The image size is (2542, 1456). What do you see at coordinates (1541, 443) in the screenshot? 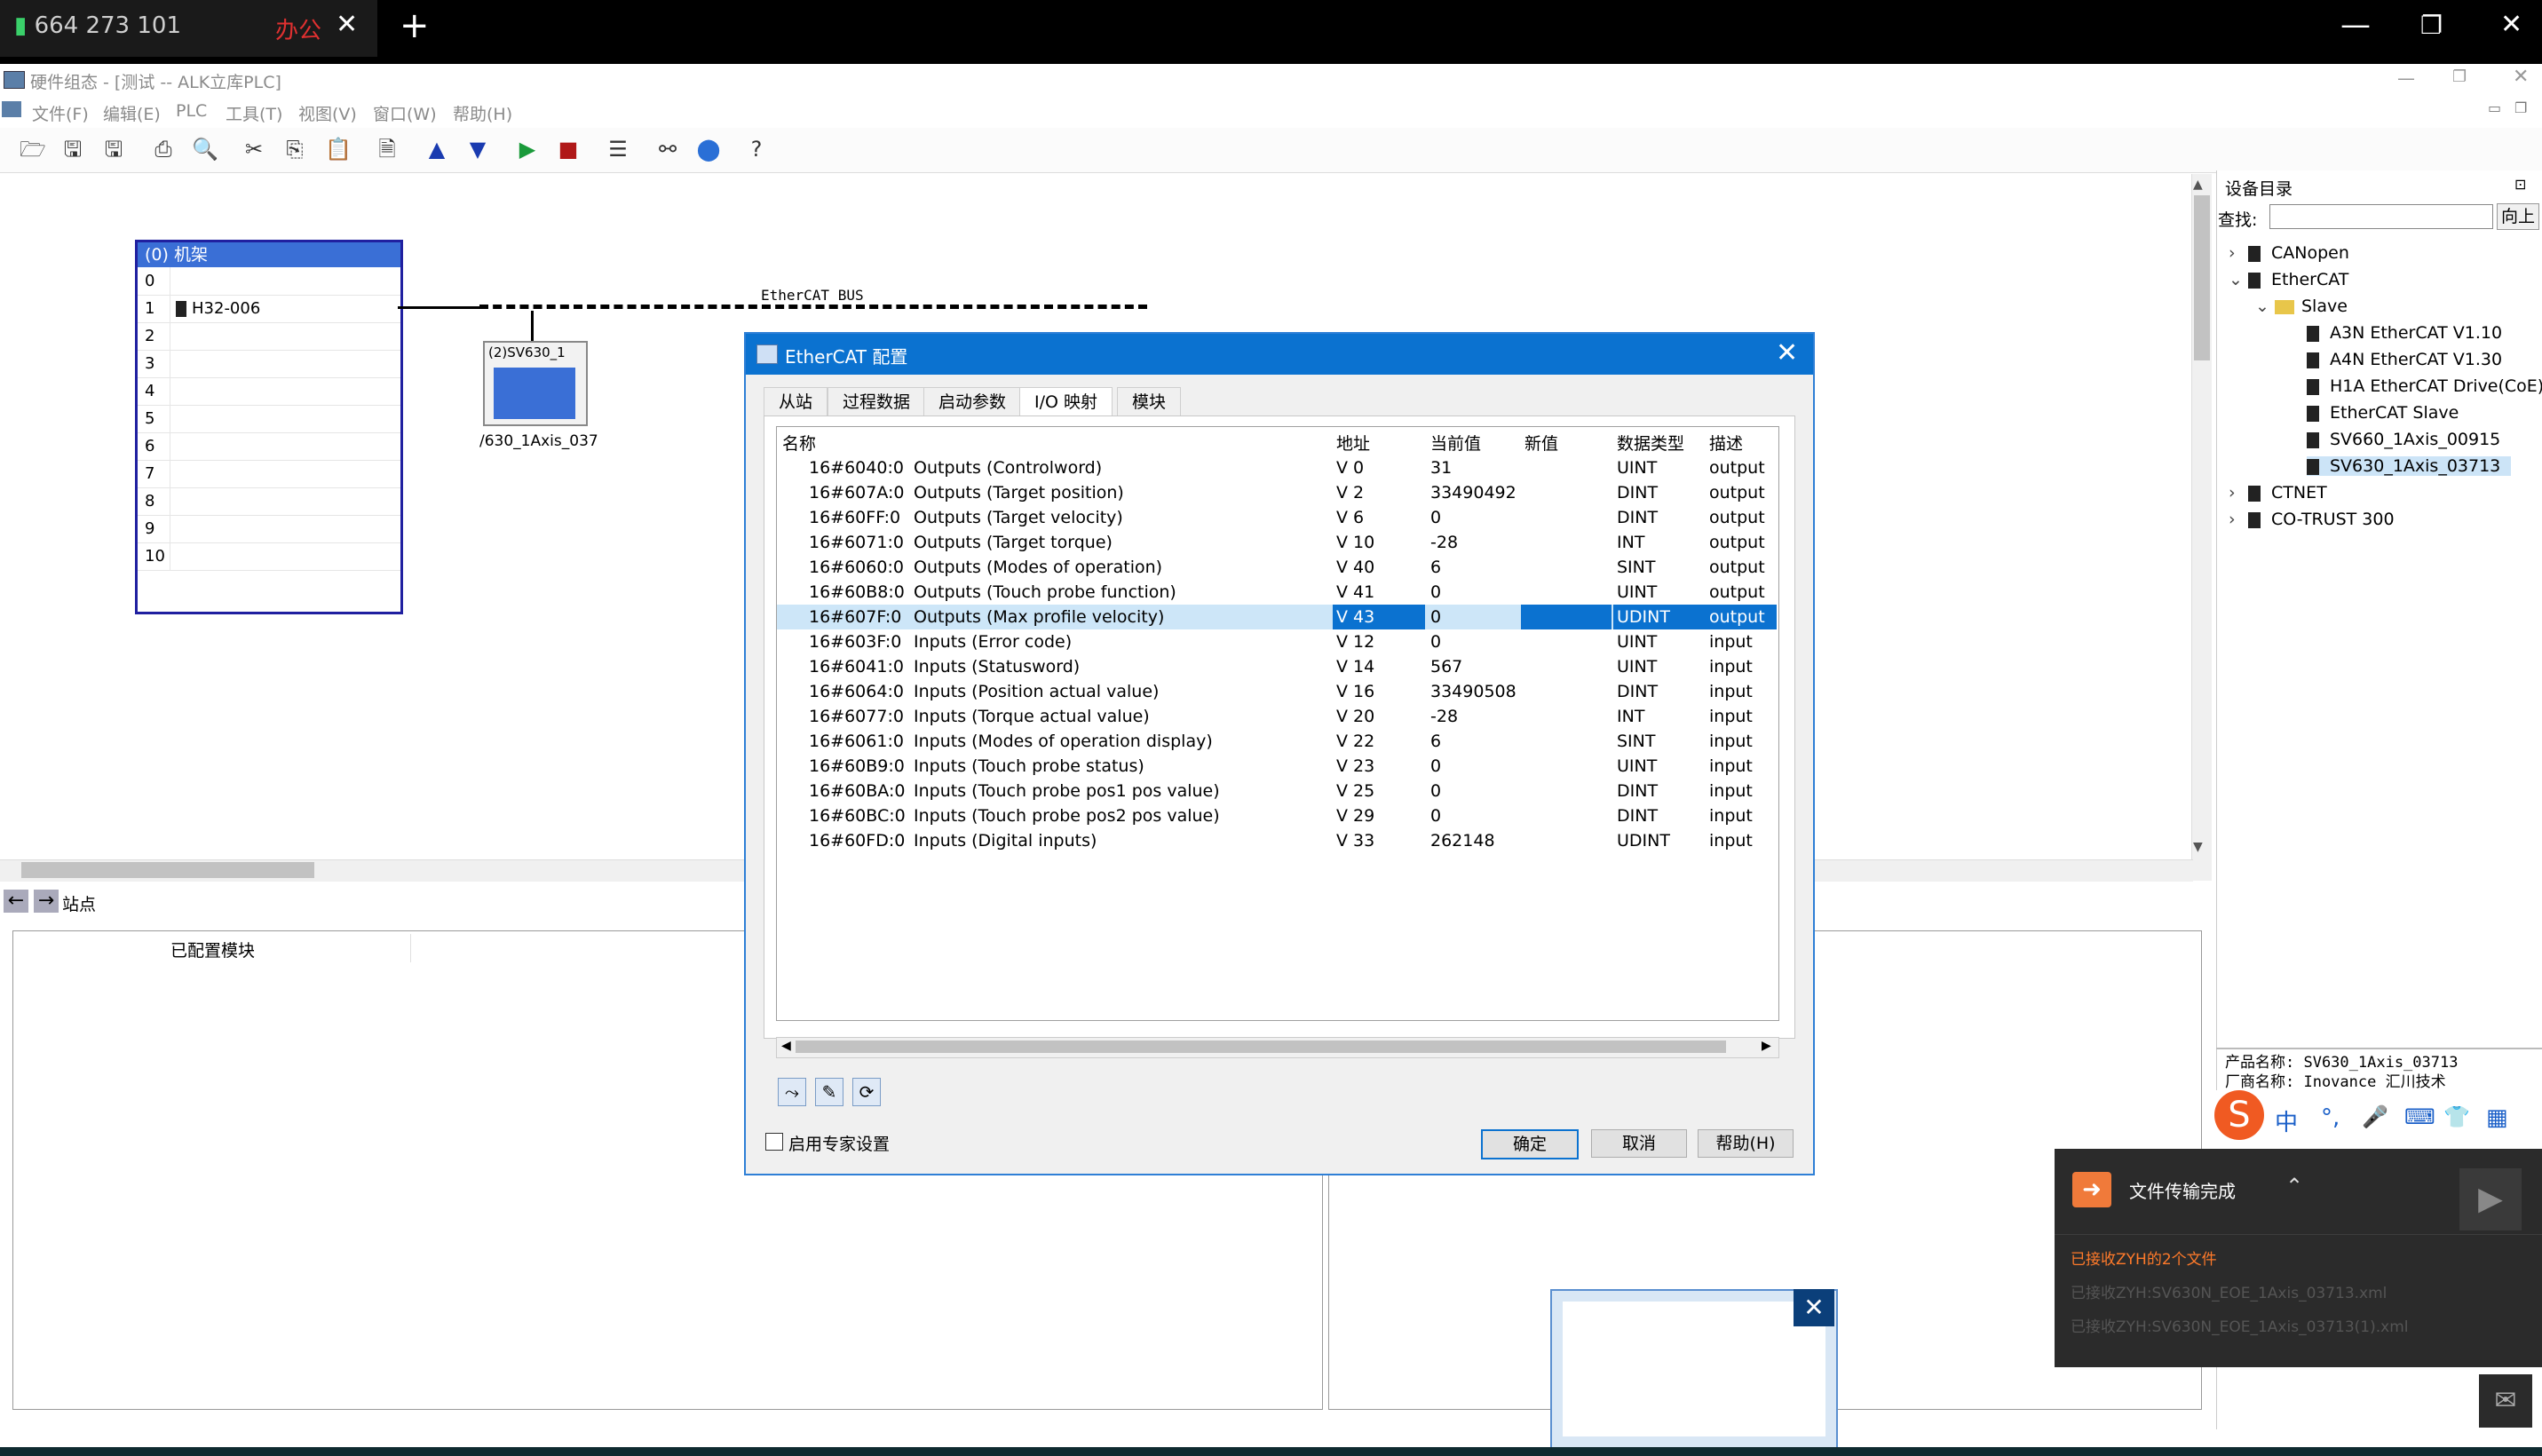
I see `column-header-new-value: 新值` at bounding box center [1541, 443].